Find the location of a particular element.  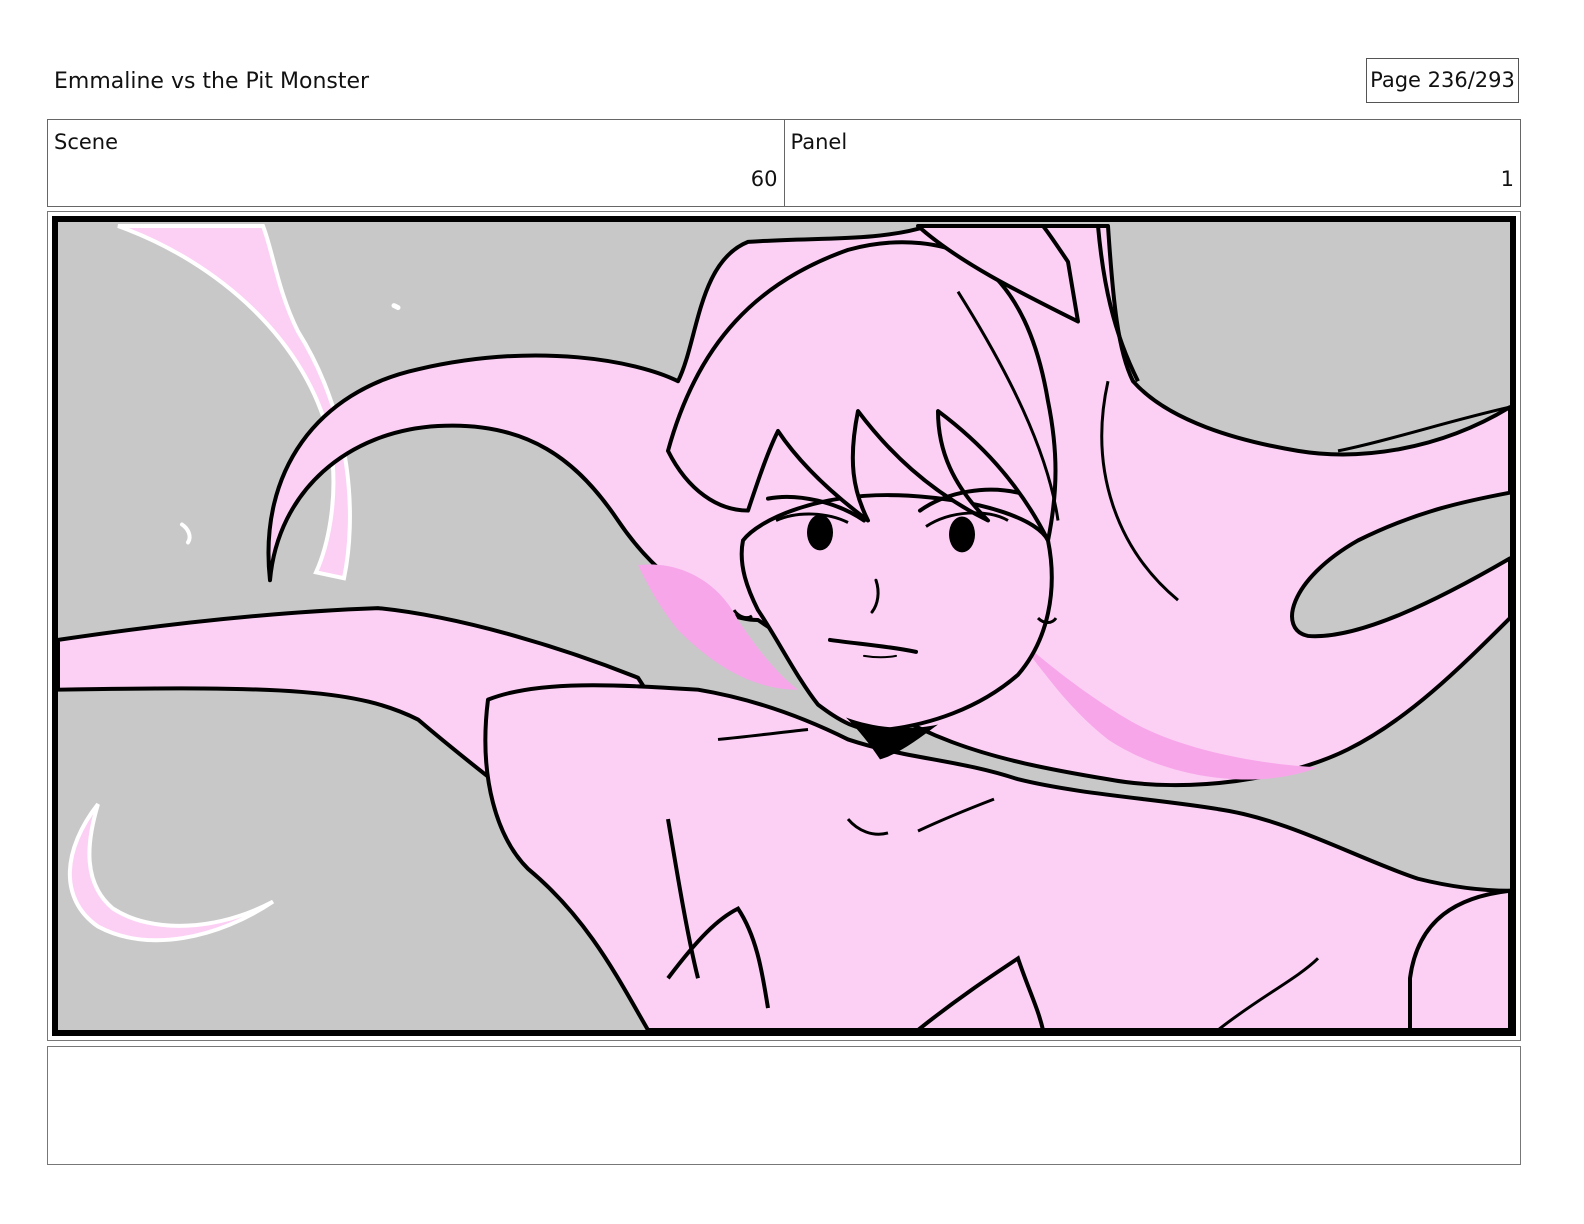

page-indicator: Page 236/293 is located at coordinates (1442, 80).